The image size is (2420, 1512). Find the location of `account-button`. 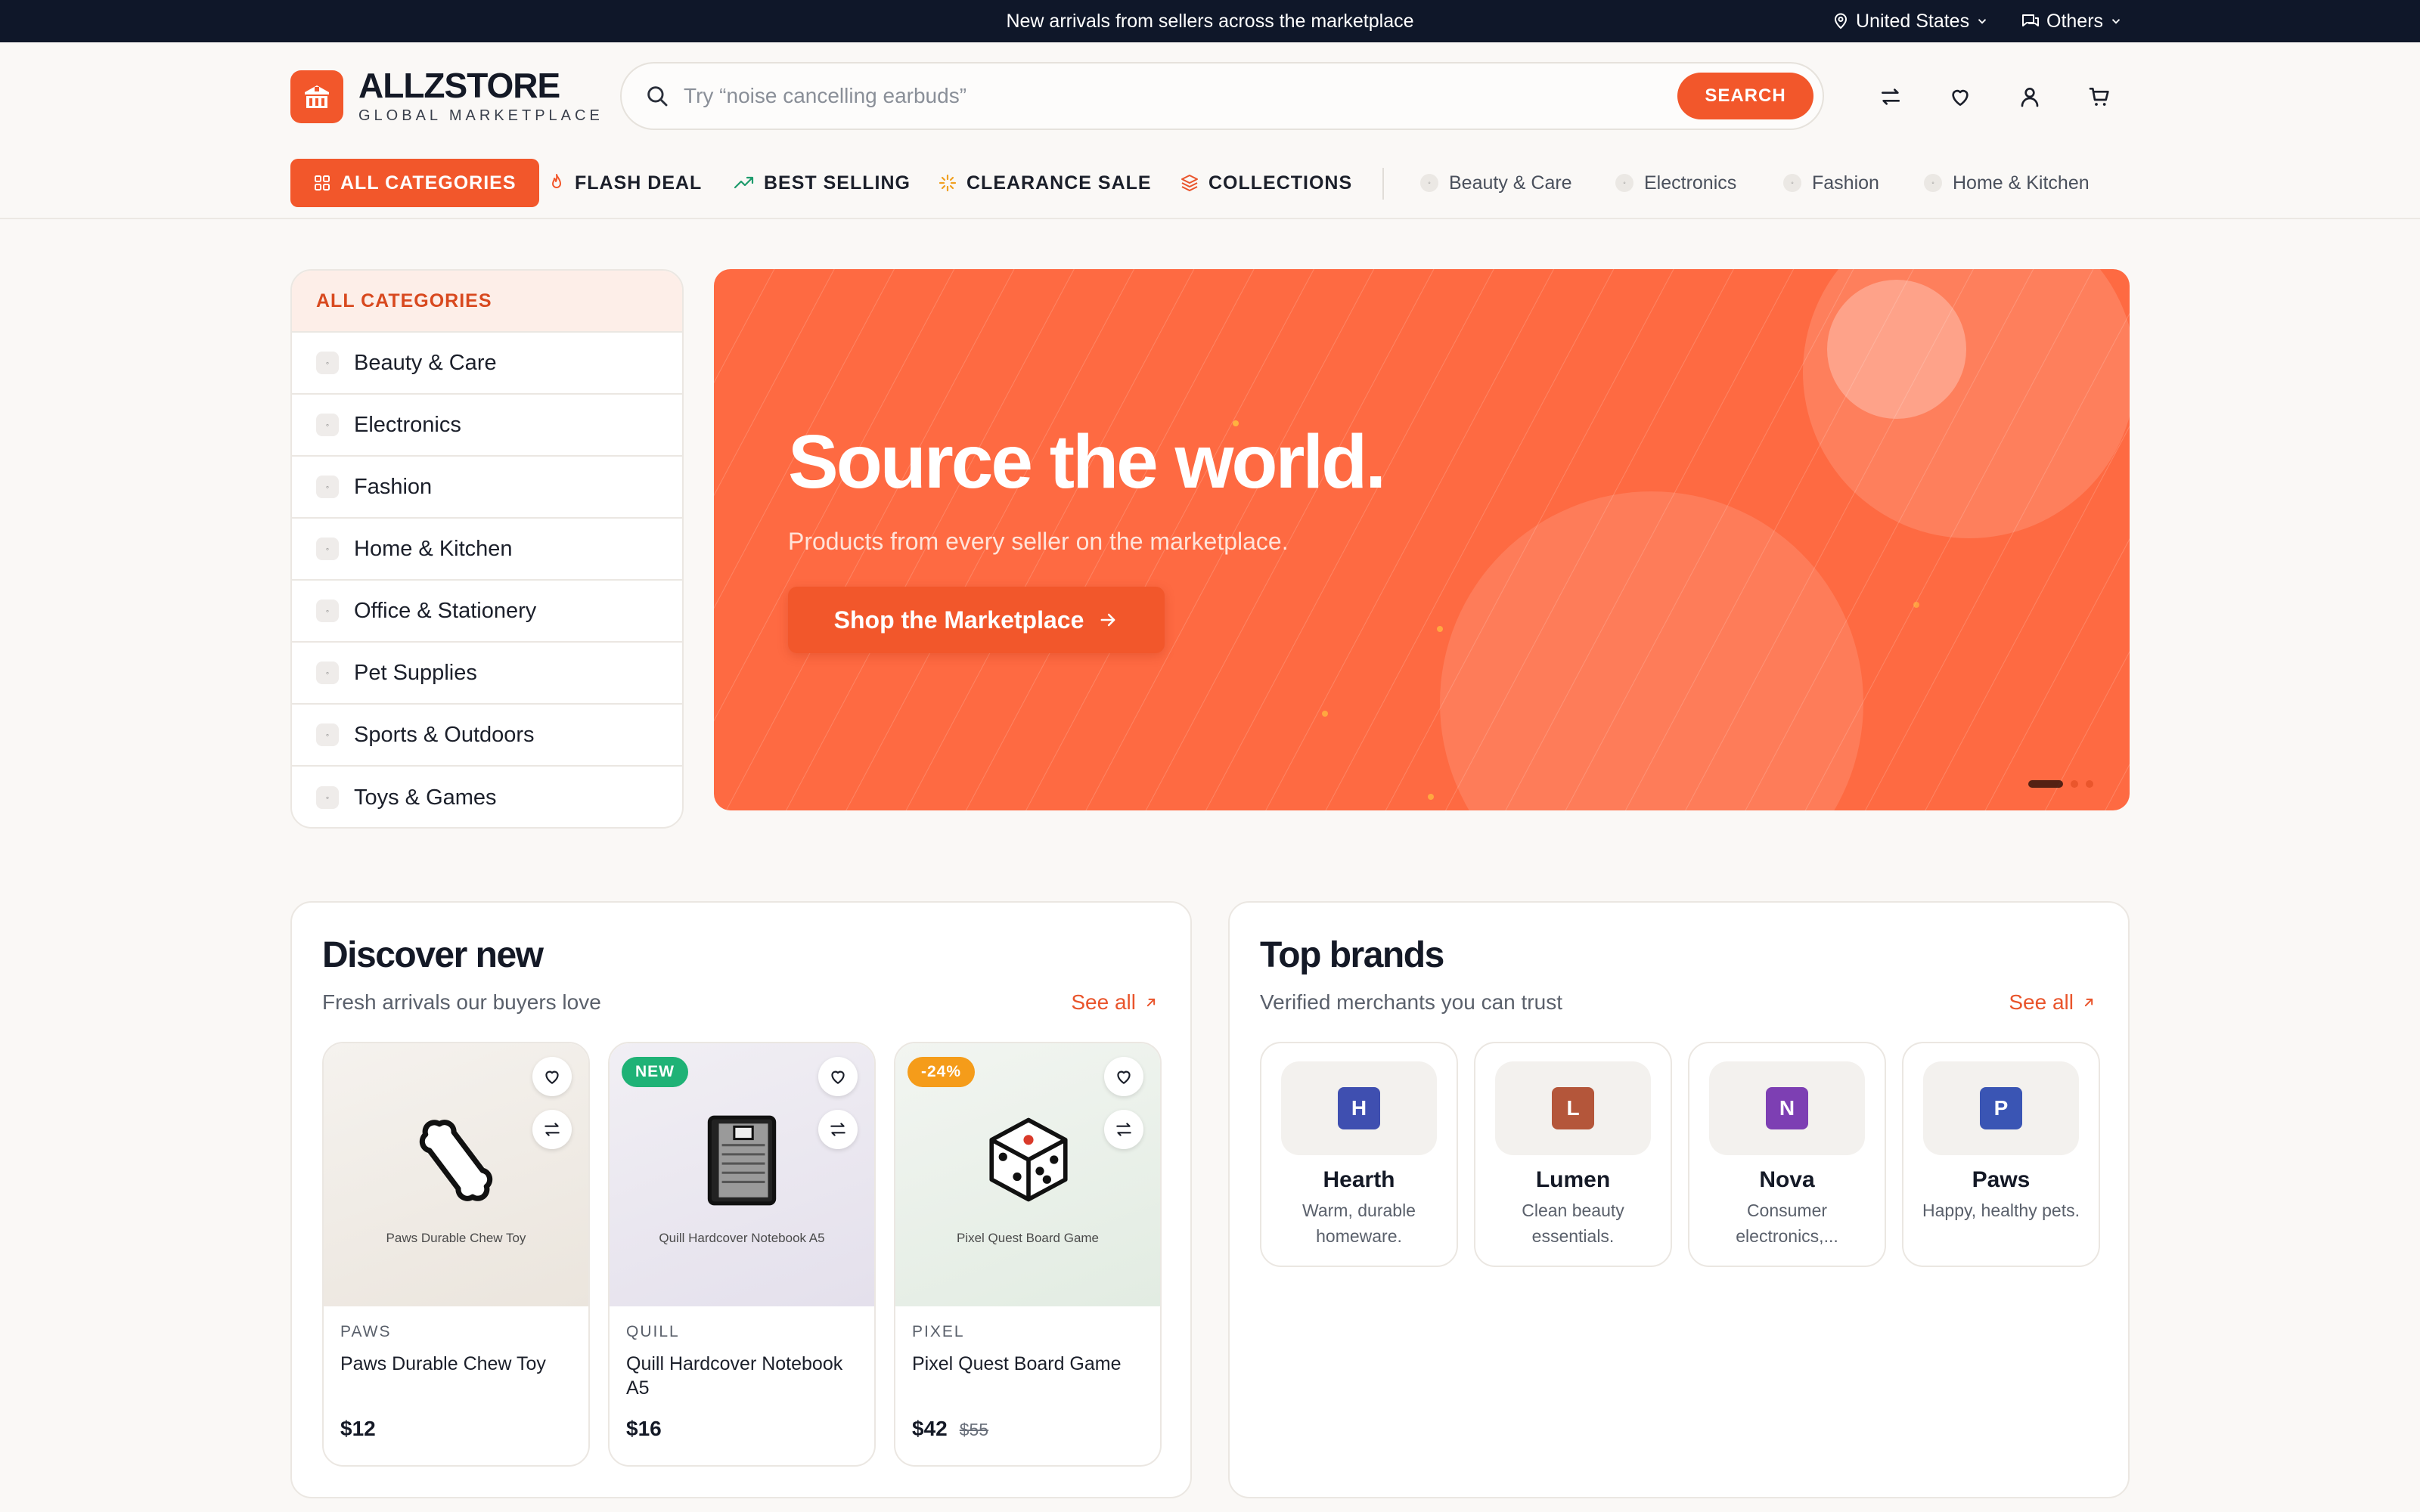

account-button is located at coordinates (2029, 96).